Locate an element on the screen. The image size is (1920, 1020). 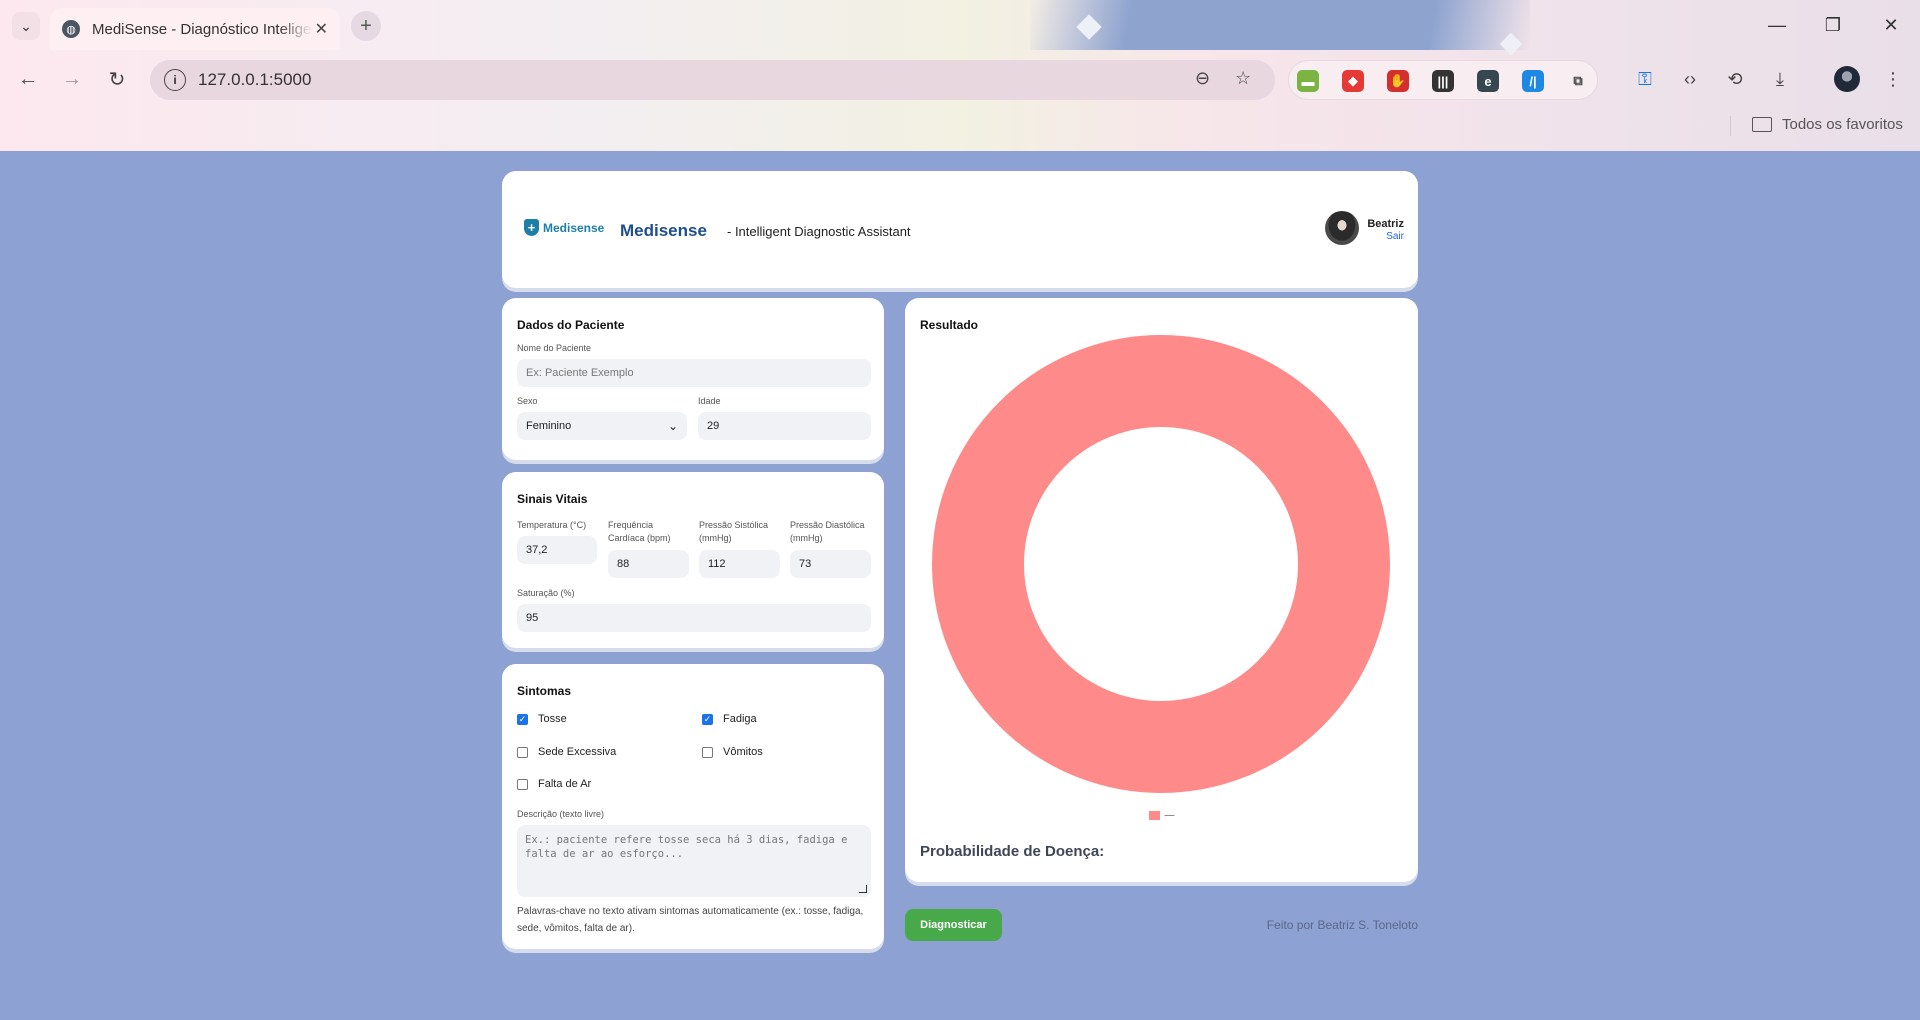
site-info-icon: i is located at coordinates (175, 80).